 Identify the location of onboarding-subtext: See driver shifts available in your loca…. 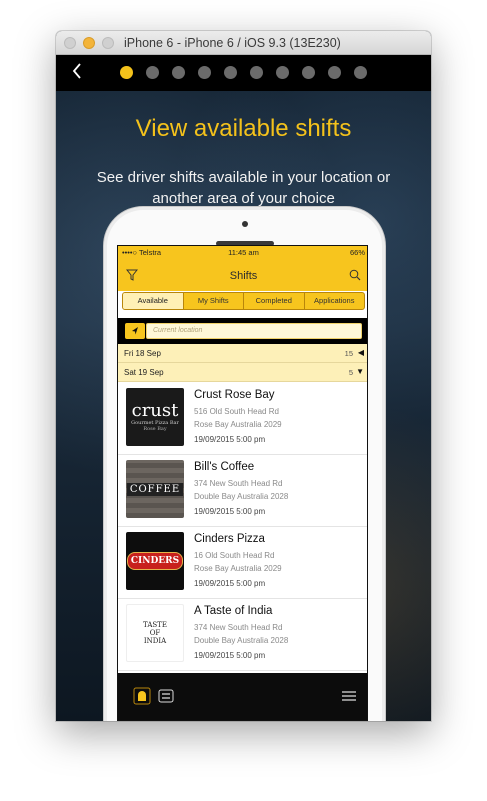
(243, 188).